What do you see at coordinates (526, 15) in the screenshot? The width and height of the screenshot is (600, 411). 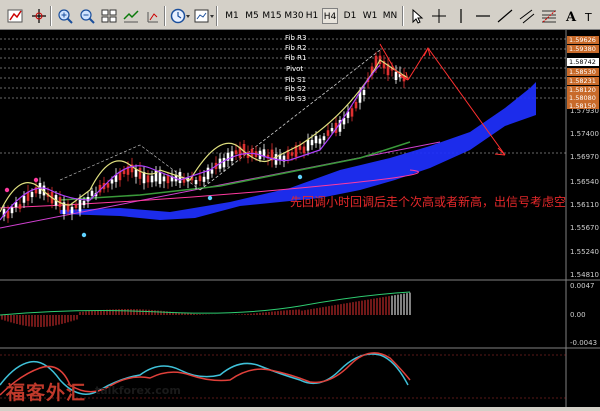 I see `equidistant-channel-icon` at bounding box center [526, 15].